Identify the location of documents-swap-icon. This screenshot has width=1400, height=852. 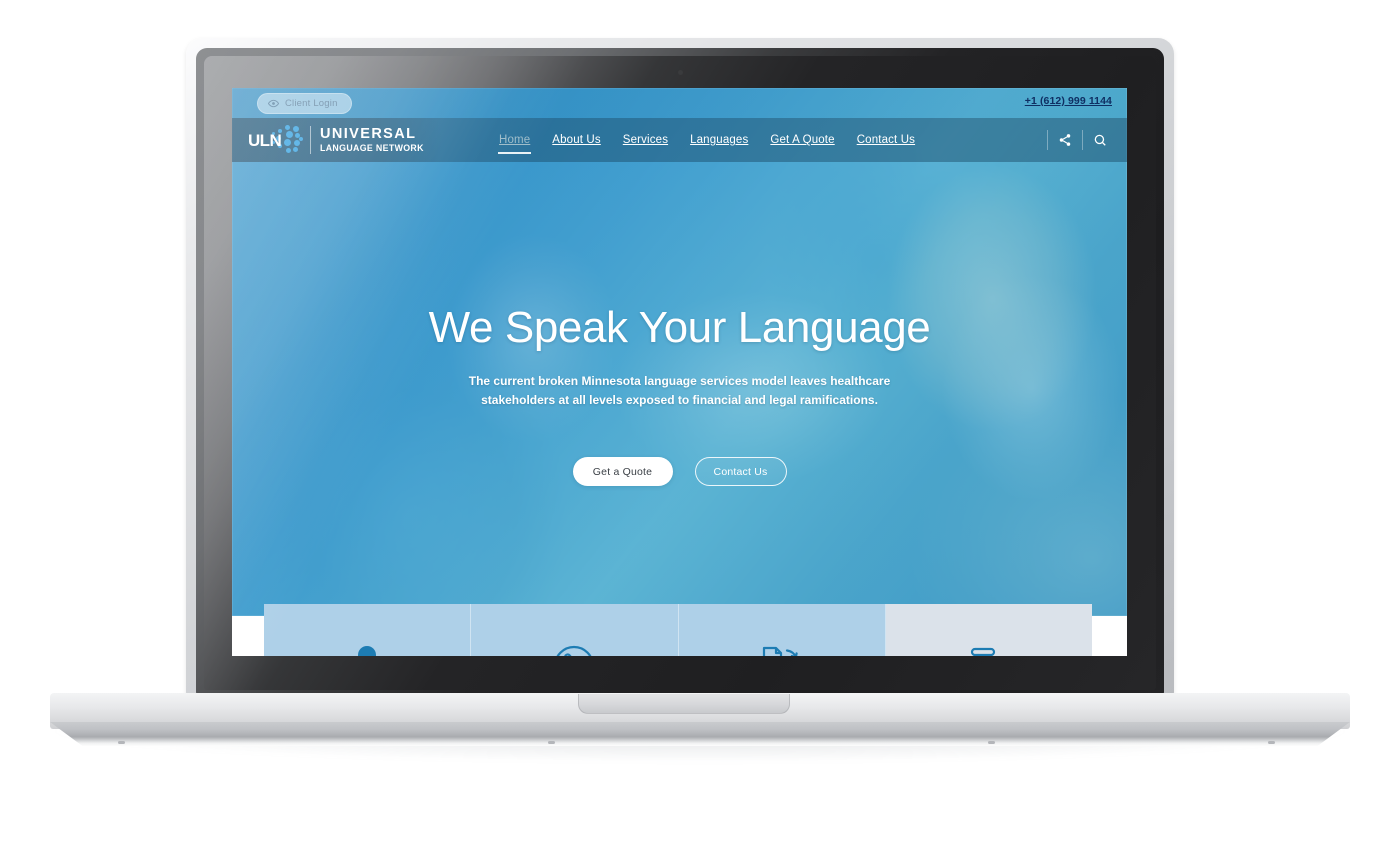
(782, 649).